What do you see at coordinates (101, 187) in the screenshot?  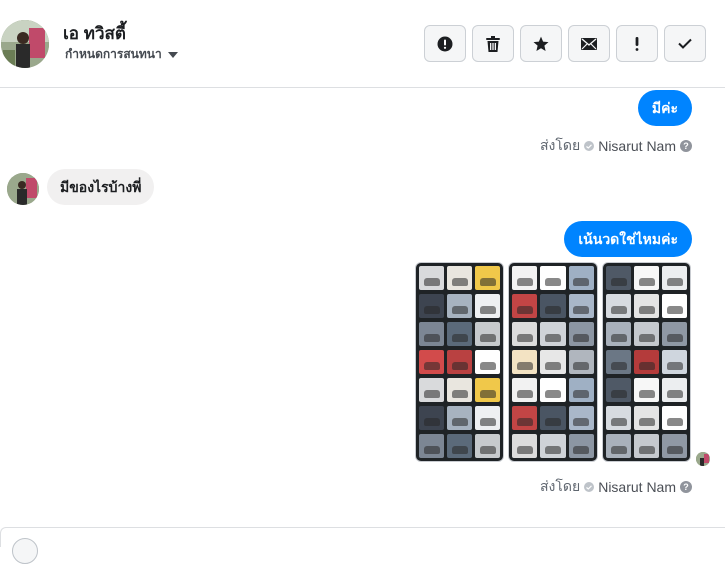 I see `incoming-message: มีของไรบ้างพี่` at bounding box center [101, 187].